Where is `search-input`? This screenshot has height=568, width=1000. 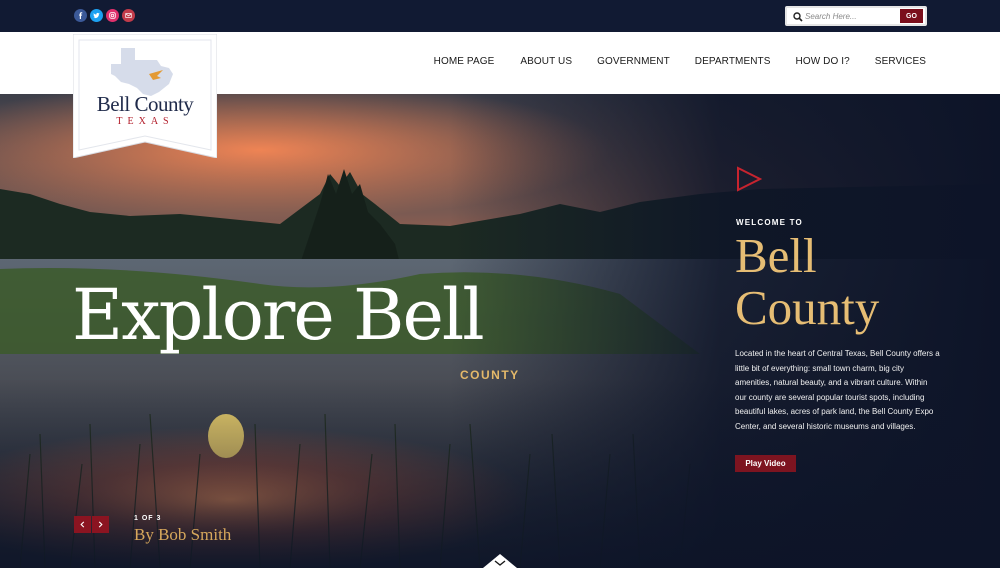 search-input is located at coordinates (851, 16).